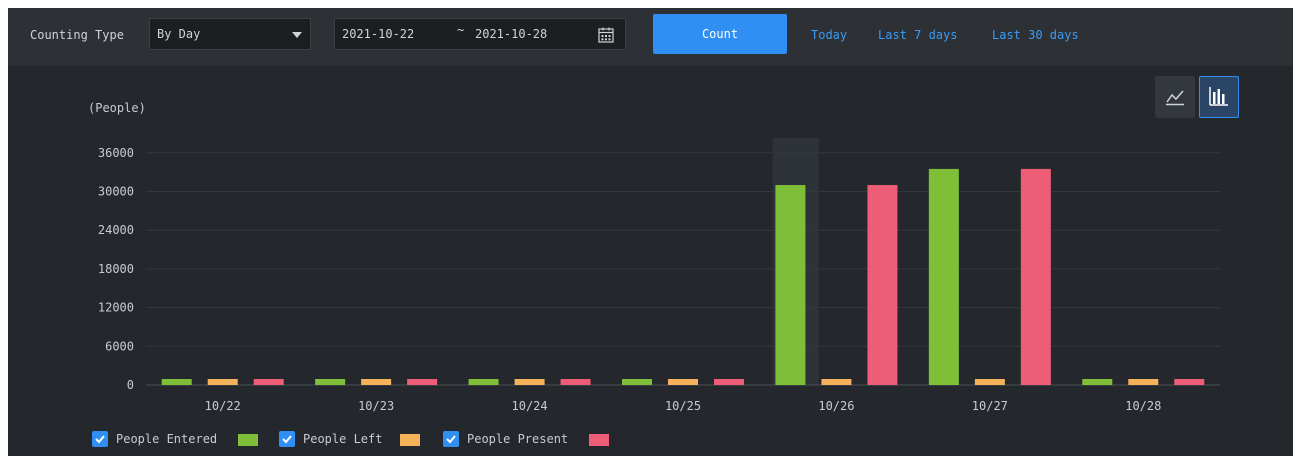  I want to click on y-tick-label: 6000, so click(119, 346).